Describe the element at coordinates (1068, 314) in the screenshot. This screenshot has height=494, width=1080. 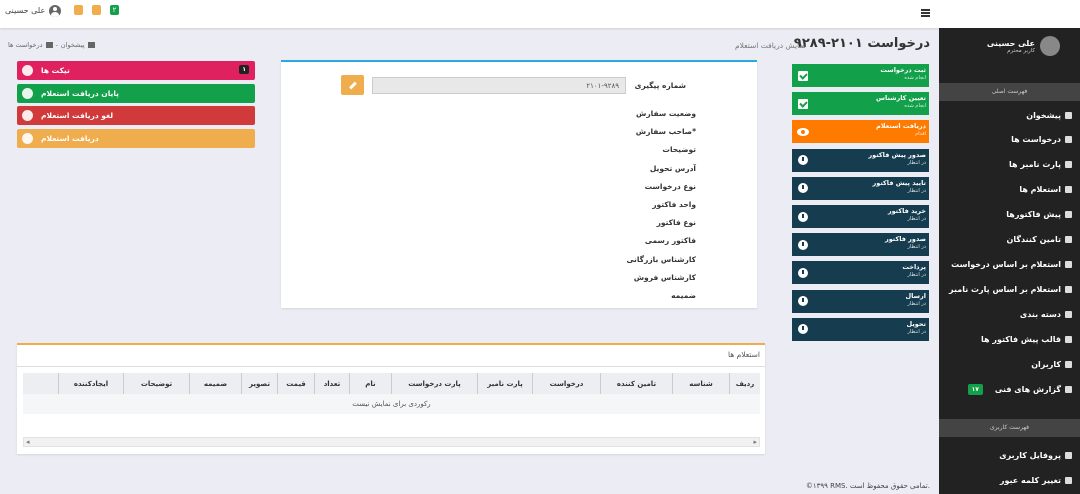
I see `book-icon` at that location.